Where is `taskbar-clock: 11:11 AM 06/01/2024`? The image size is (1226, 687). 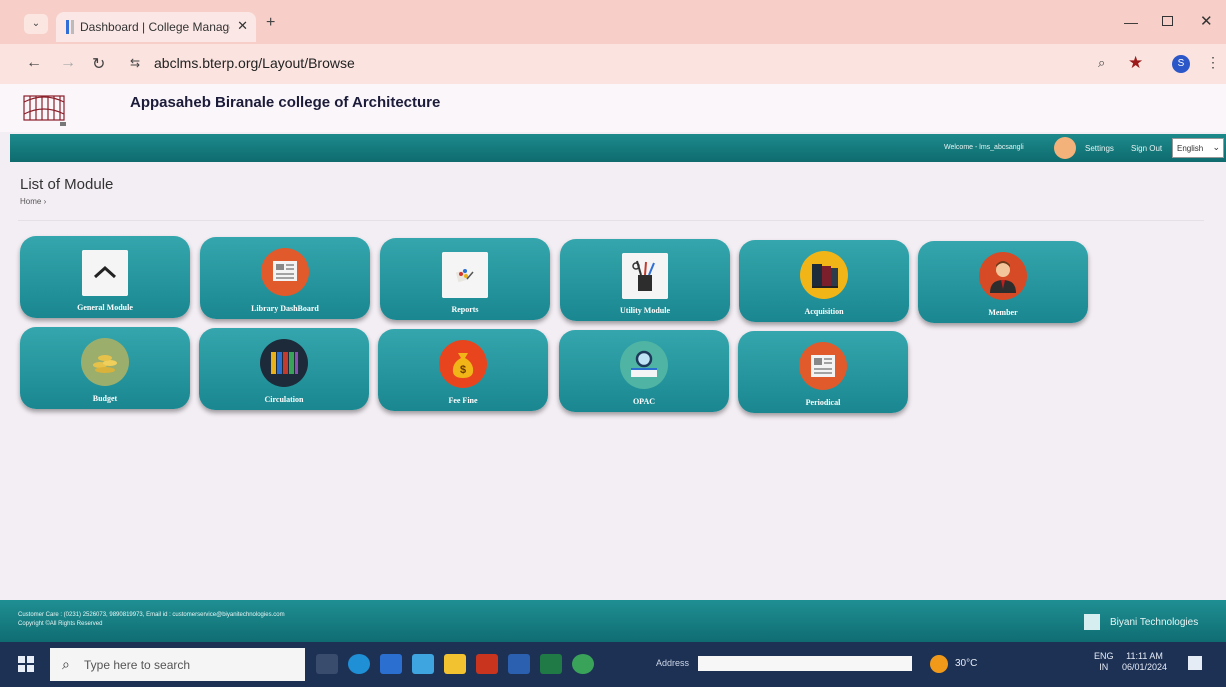 taskbar-clock: 11:11 AM 06/01/2024 is located at coordinates (1144, 662).